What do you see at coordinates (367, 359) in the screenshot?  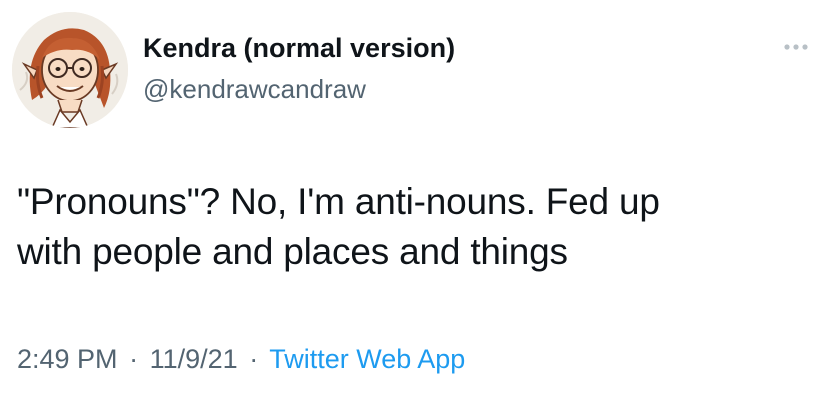 I see `tweet-source-link: Twitter Web App` at bounding box center [367, 359].